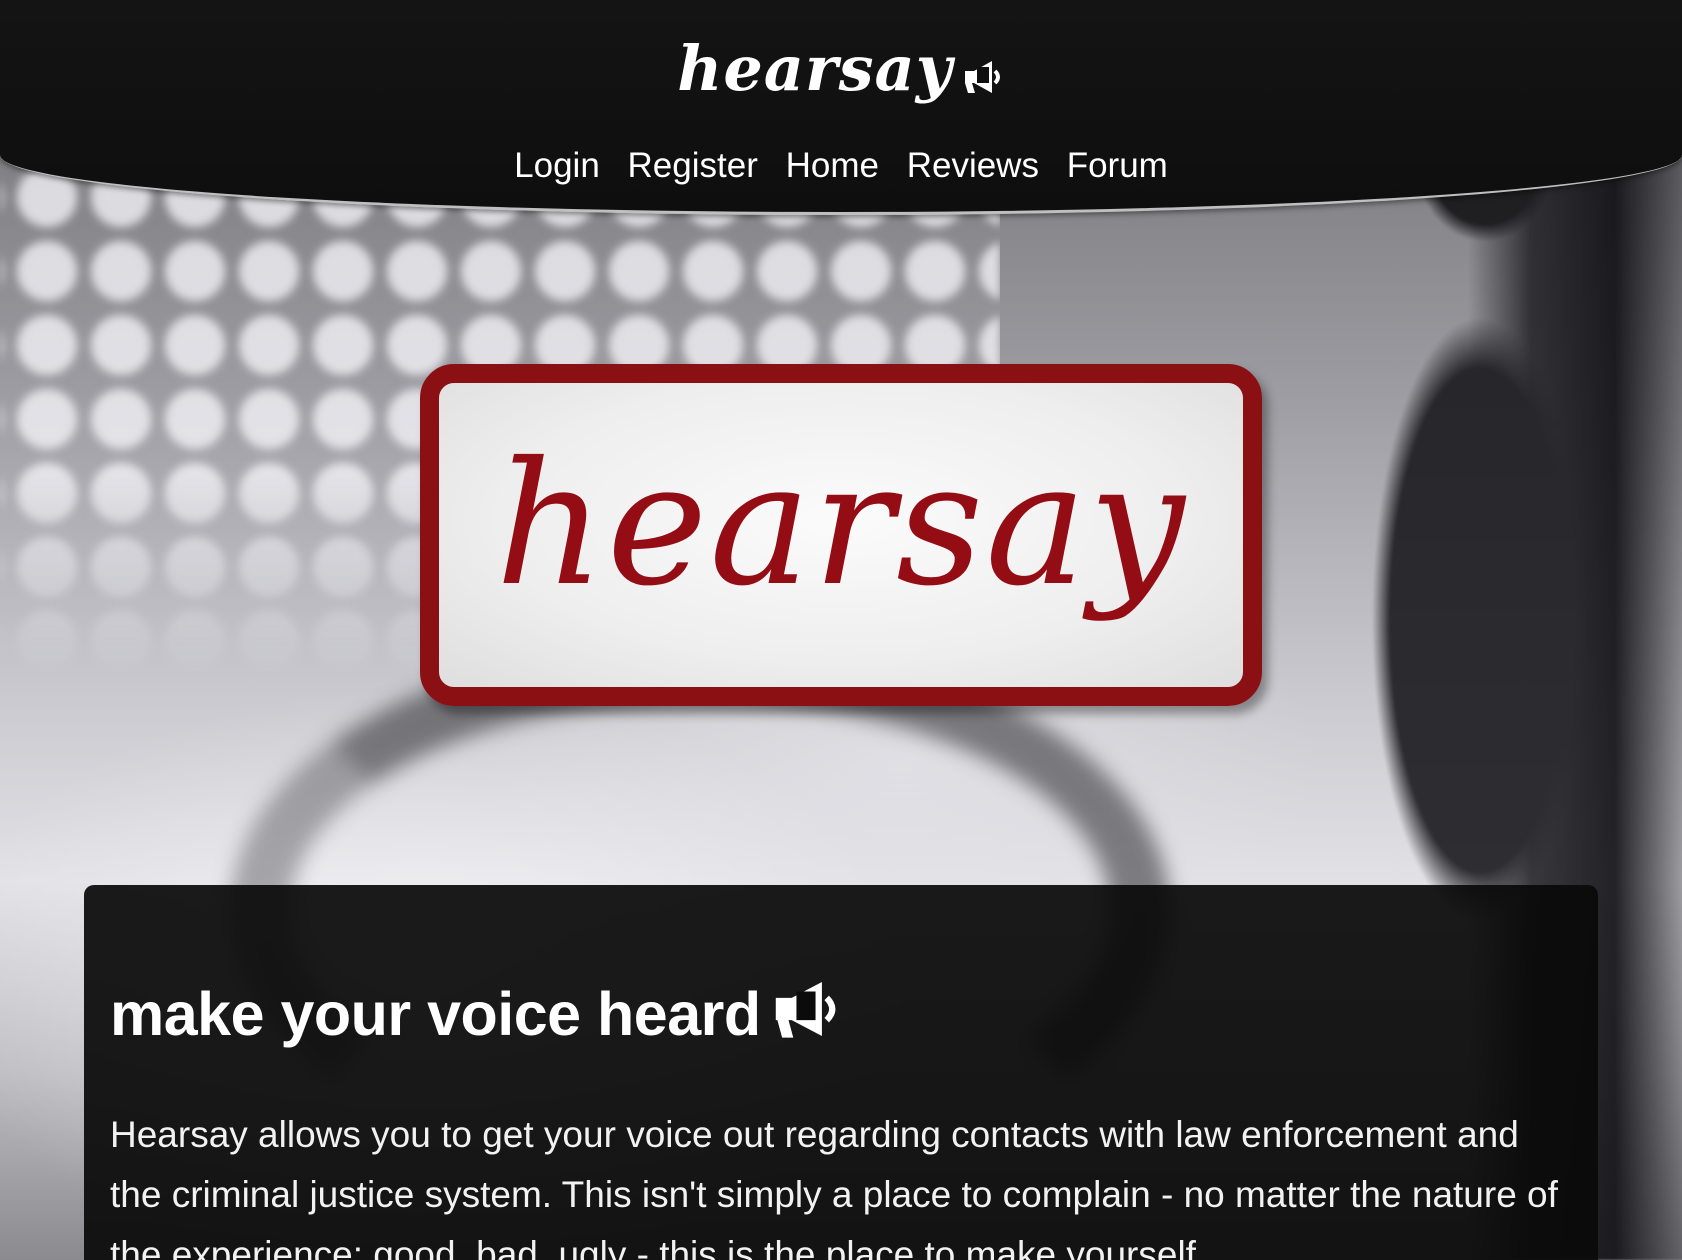 The height and width of the screenshot is (1260, 1682). Describe the element at coordinates (841, 525) in the screenshot. I see `hero-logo-text: hearsay` at that location.